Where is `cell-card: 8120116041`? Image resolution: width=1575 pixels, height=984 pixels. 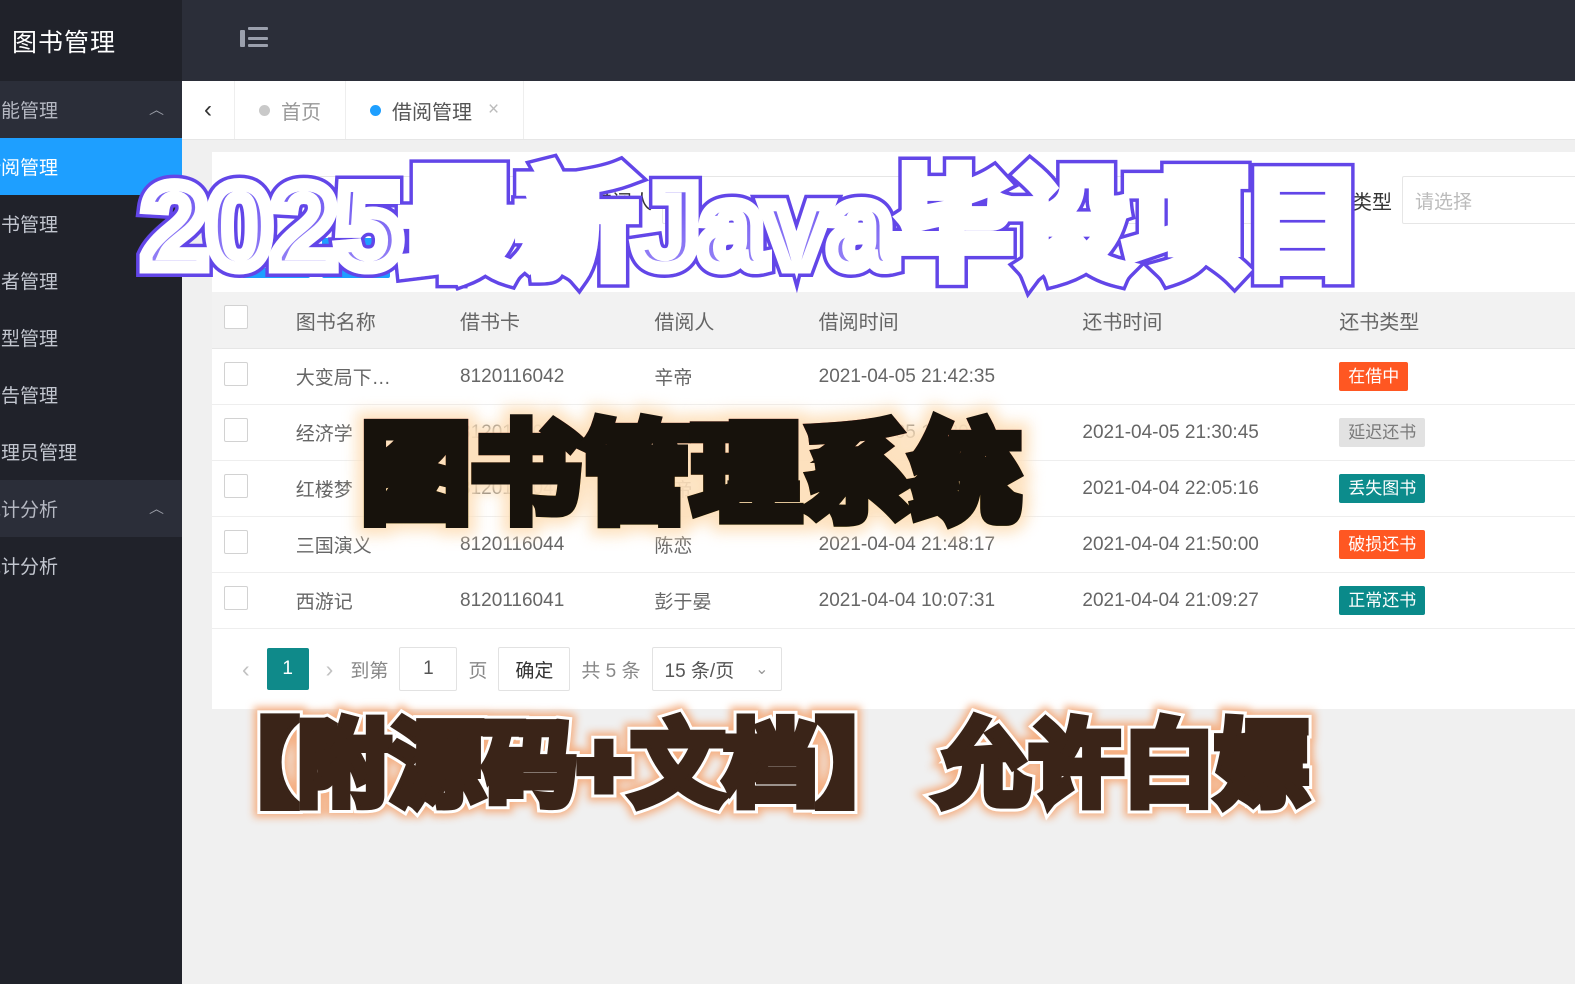 cell-card: 8120116041 is located at coordinates (545, 600).